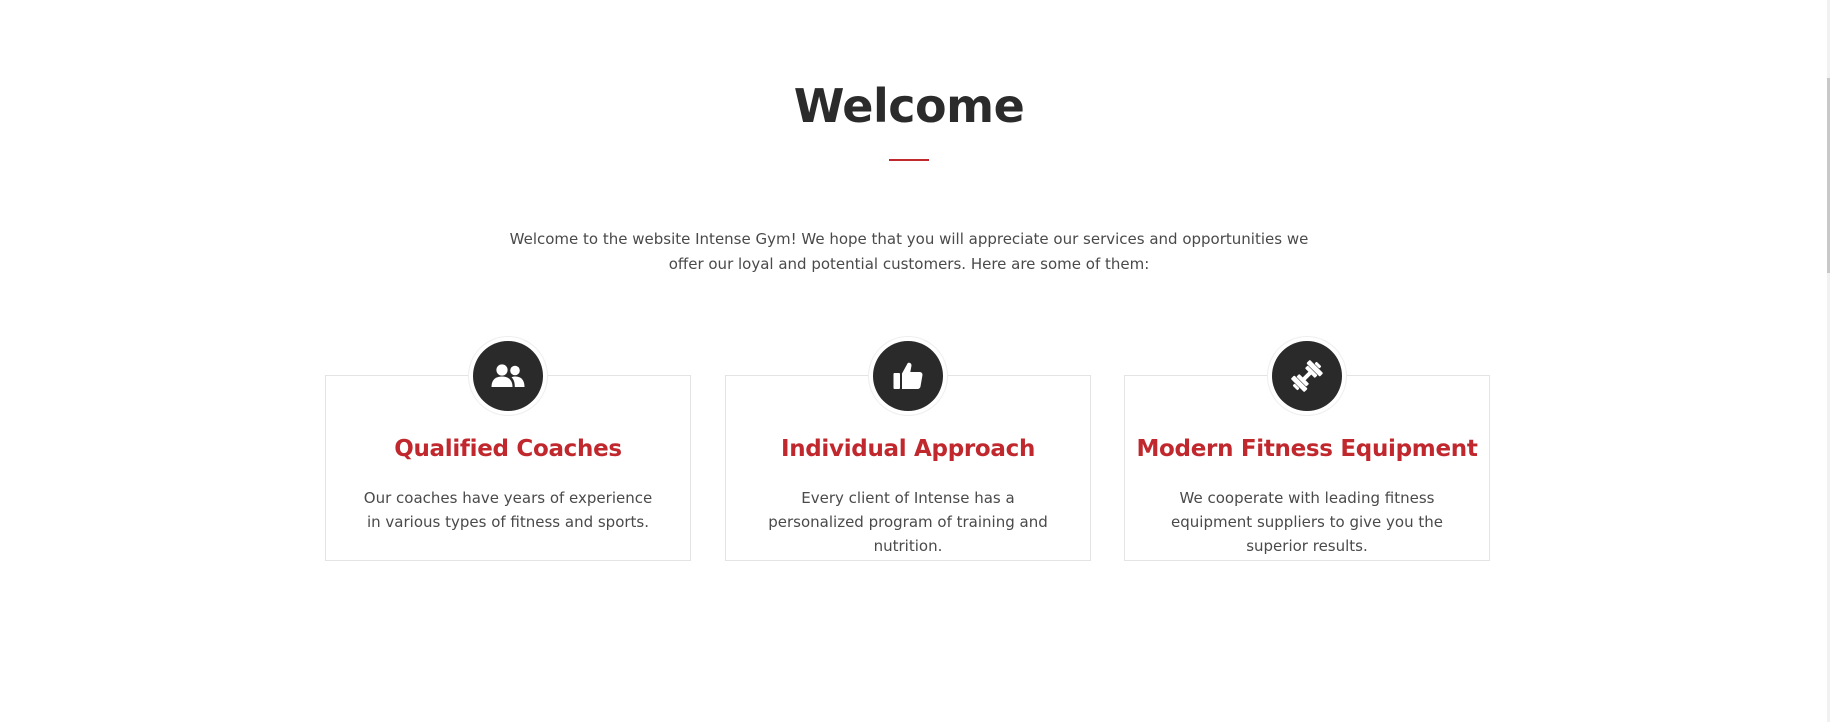 The height and width of the screenshot is (722, 1830). I want to click on section-title: Welcome, so click(909, 106).